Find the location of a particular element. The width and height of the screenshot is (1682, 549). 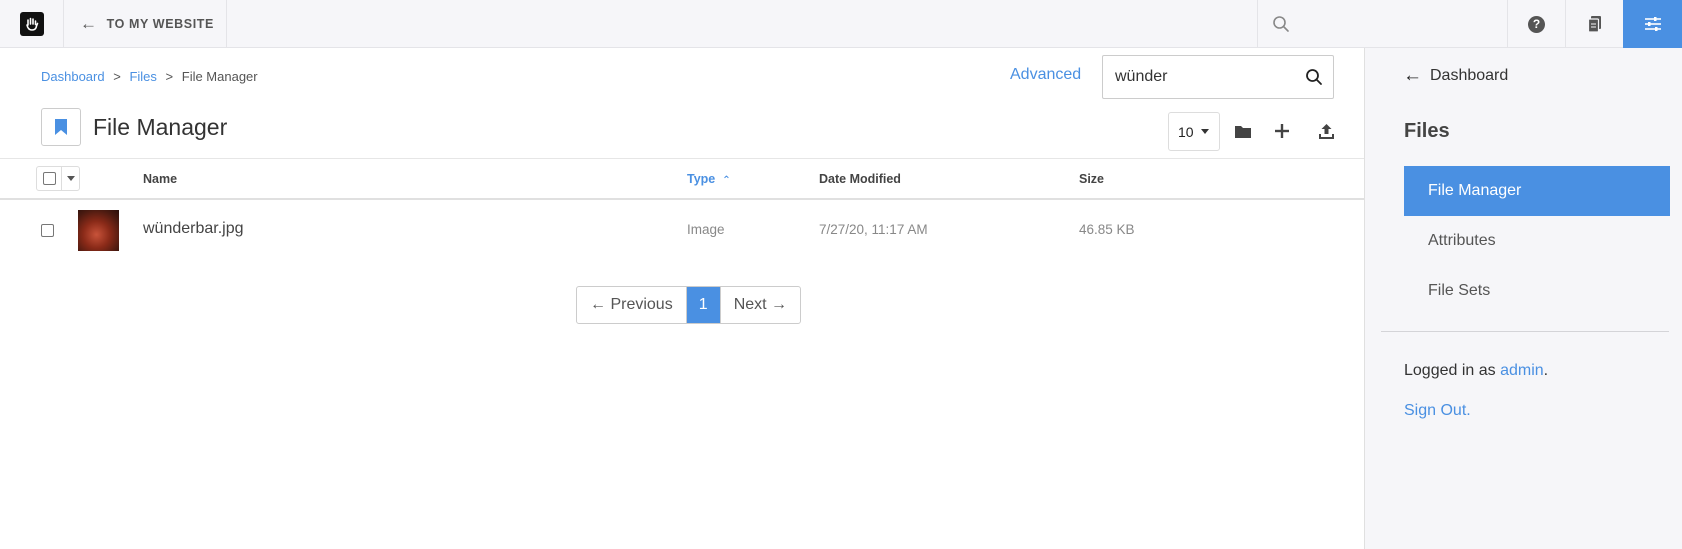

panel-nav: File Manager Attributes File Sets is located at coordinates (1537, 241).